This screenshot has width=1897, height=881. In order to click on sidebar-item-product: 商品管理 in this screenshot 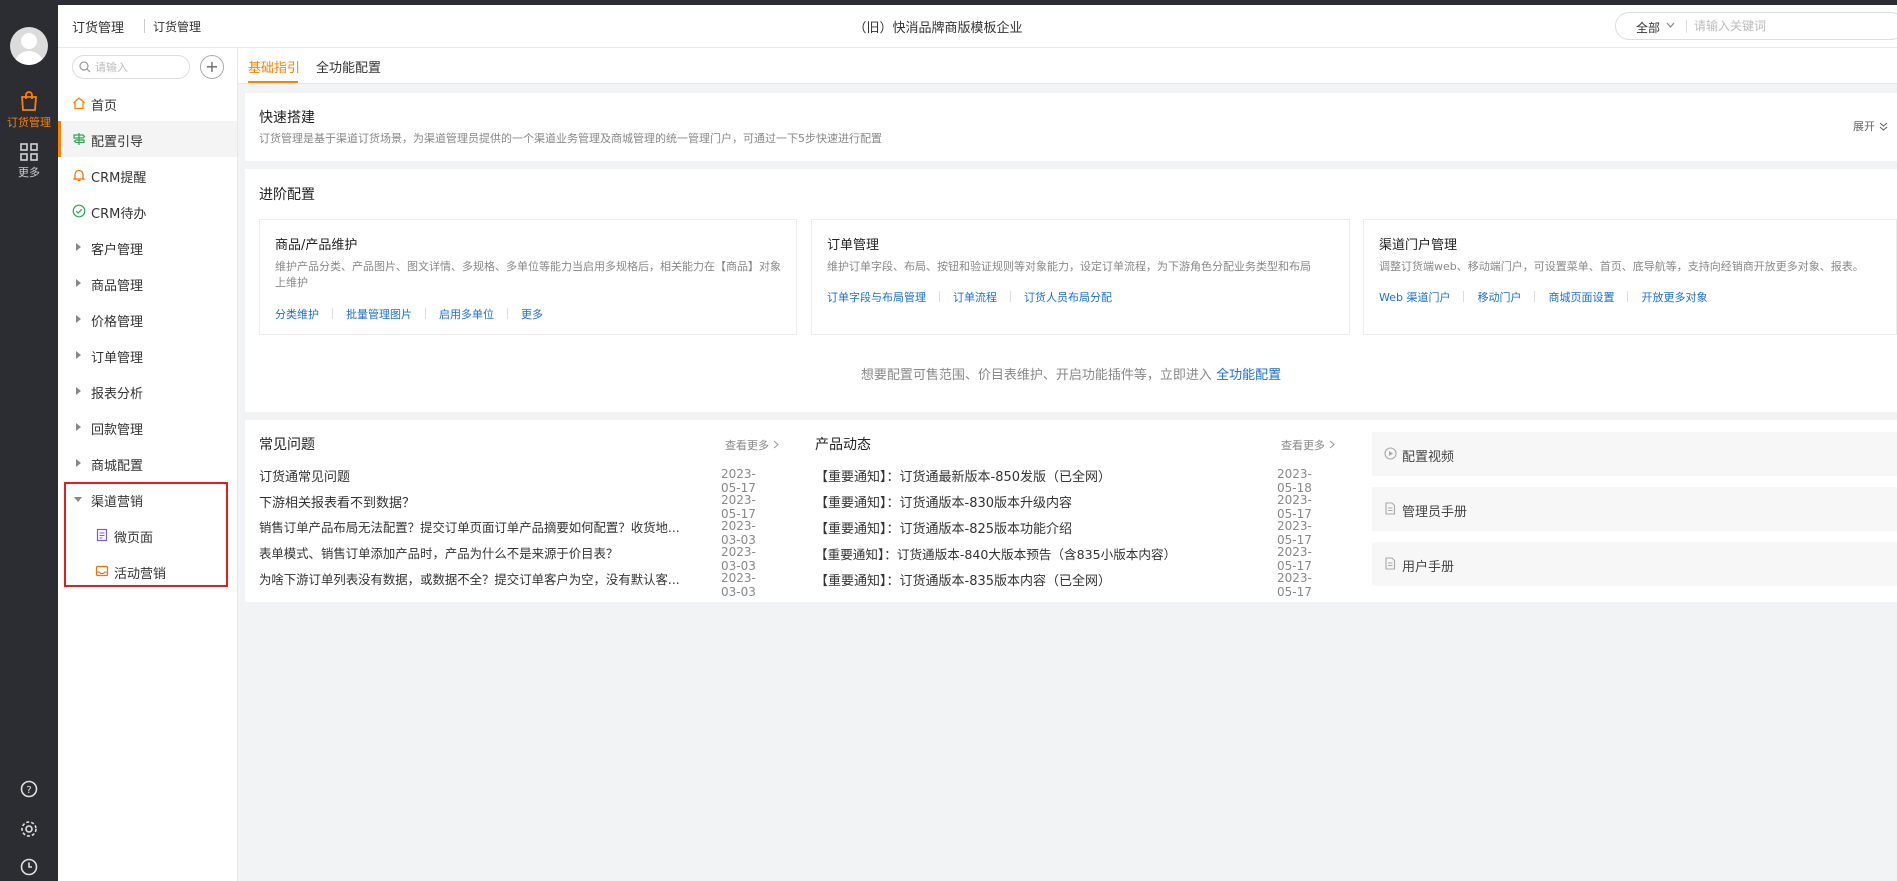, I will do `click(147, 283)`.